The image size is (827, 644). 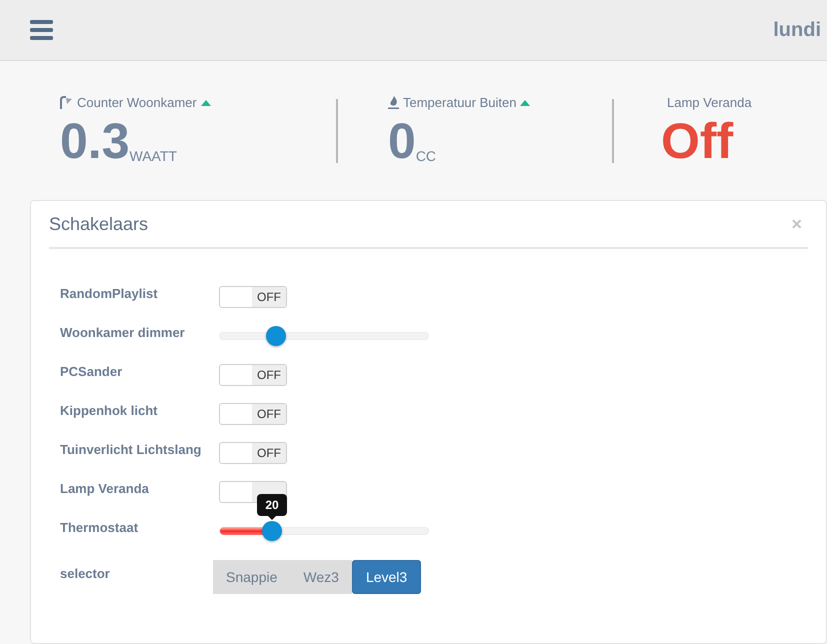 I want to click on day-label: lundi, so click(x=797, y=30).